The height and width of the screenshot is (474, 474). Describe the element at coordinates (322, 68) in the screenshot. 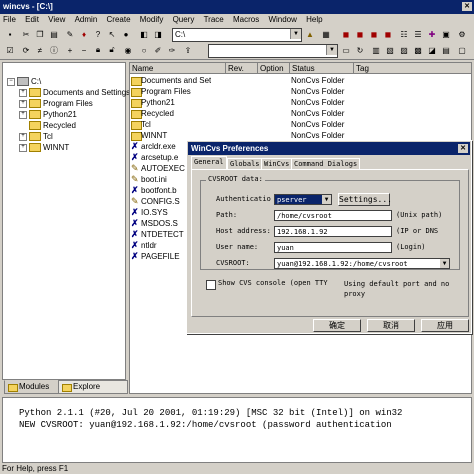

I see `column-header-status: Status` at that location.